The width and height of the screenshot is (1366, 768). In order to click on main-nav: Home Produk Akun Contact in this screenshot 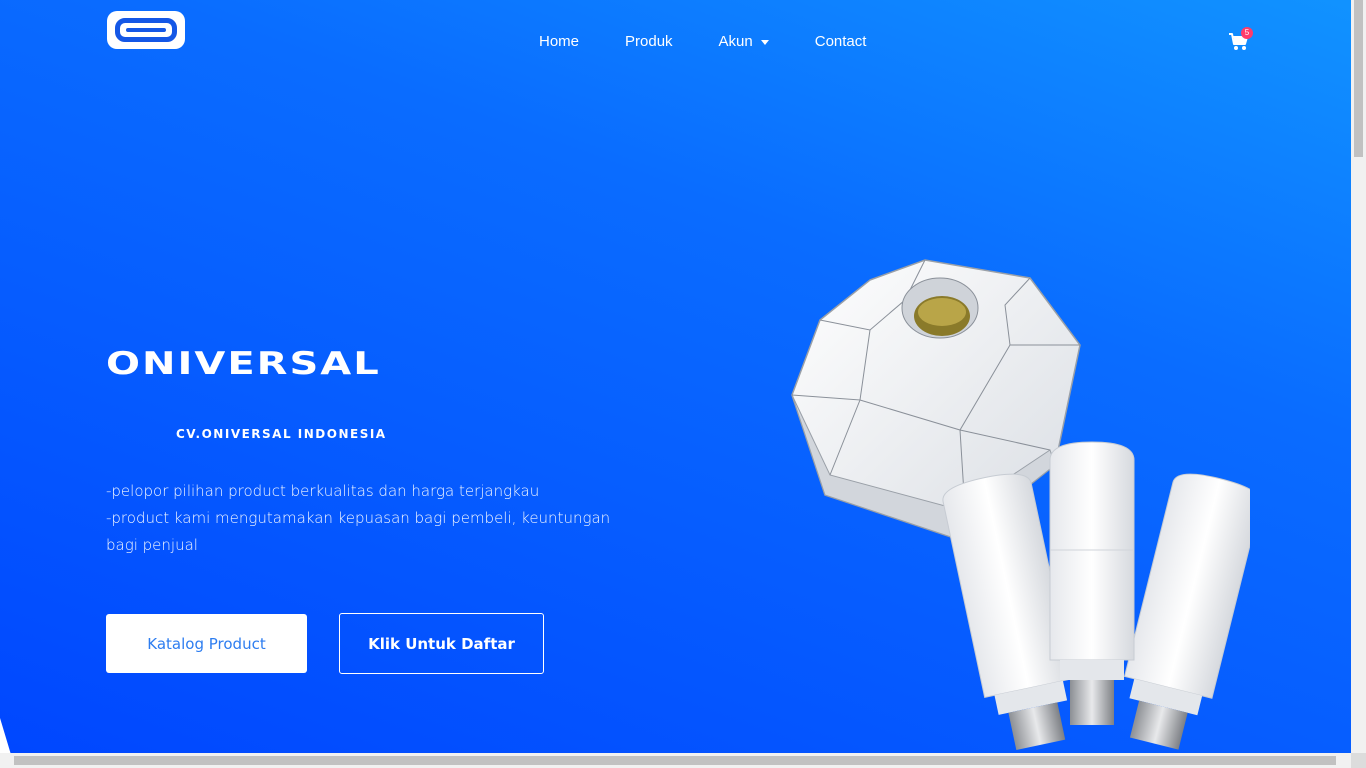, I will do `click(725, 42)`.